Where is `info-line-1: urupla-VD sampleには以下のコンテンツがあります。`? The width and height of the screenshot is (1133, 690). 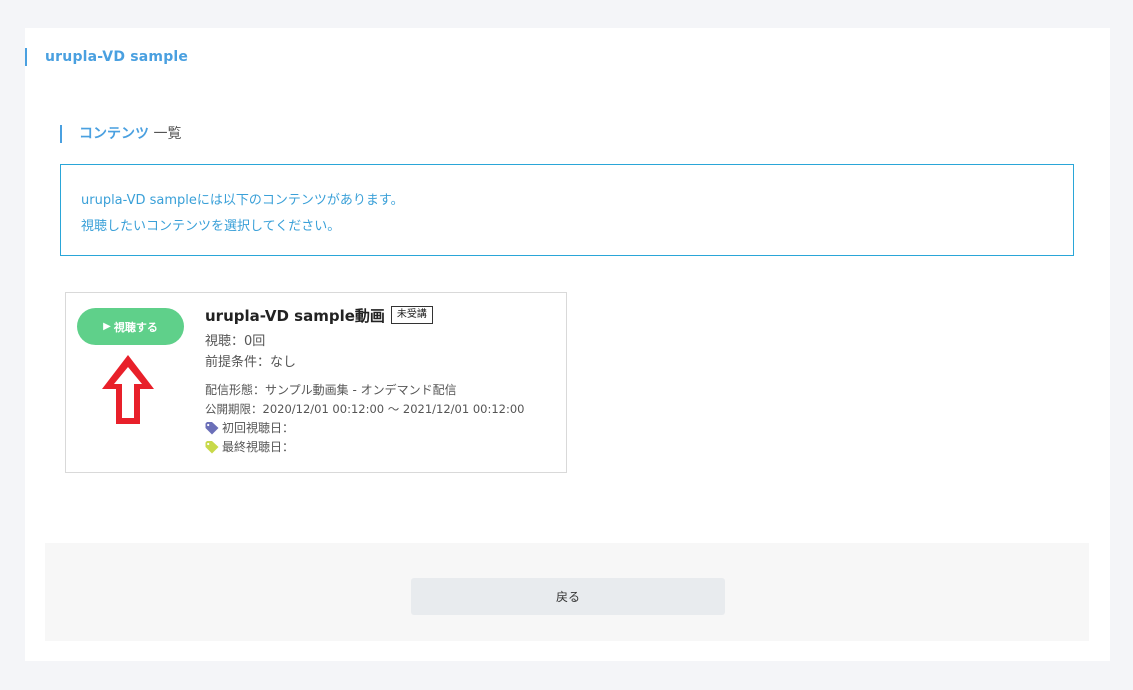 info-line-1: urupla-VD sampleには以下のコンテンツがあります。 is located at coordinates (242, 200).